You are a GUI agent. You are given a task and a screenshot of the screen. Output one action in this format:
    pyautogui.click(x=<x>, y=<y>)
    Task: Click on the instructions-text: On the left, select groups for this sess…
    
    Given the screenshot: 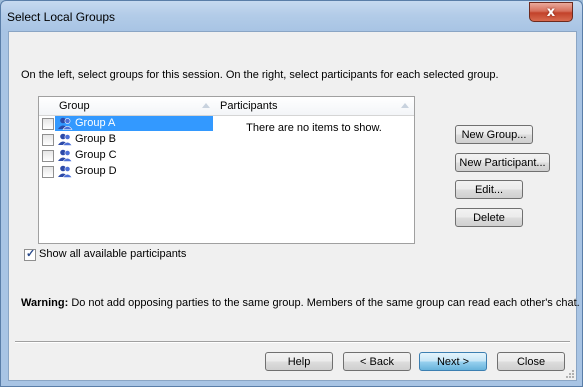 What is the action you would take?
    pyautogui.click(x=260, y=75)
    